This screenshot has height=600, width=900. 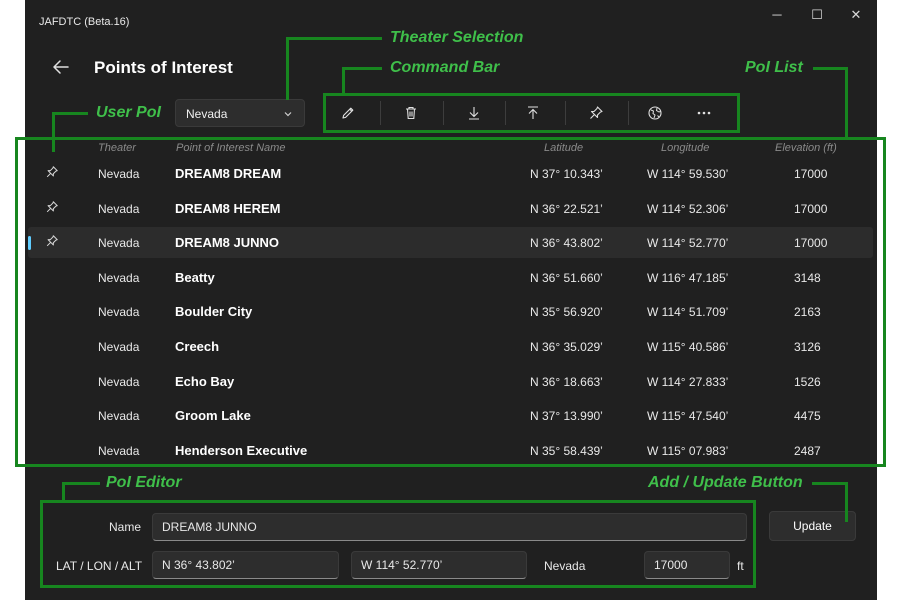 I want to click on poi-editor-highlight, so click(x=398, y=544).